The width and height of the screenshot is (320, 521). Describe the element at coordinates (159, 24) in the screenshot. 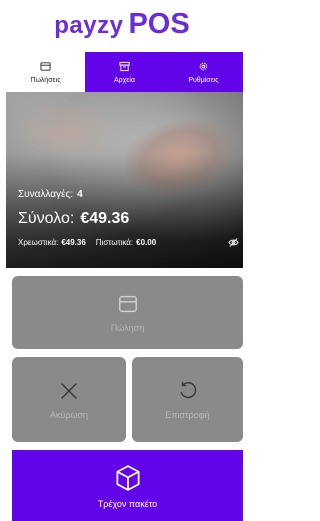

I see `logo-pos-text: POS` at that location.